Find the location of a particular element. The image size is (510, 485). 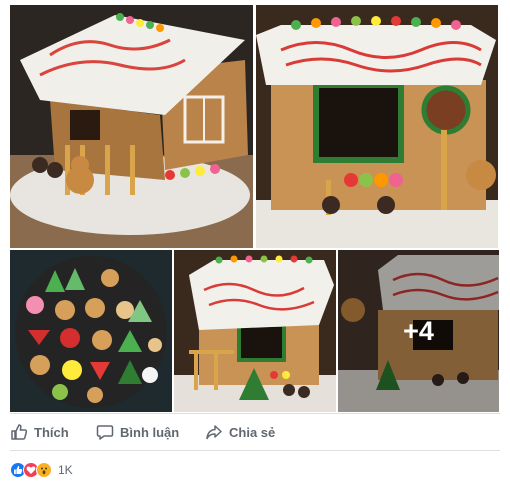

like-label: Thích is located at coordinates (51, 432).